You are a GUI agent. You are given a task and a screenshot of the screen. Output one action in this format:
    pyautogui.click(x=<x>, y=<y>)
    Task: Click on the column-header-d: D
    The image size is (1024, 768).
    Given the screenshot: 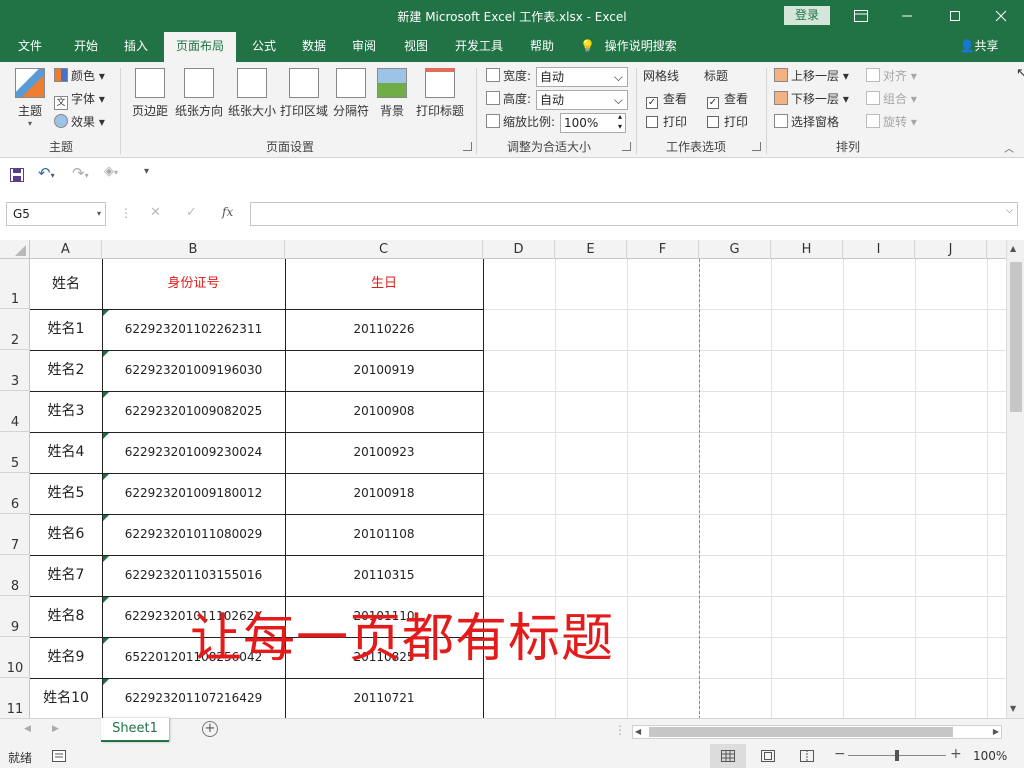 What is the action you would take?
    pyautogui.click(x=519, y=249)
    